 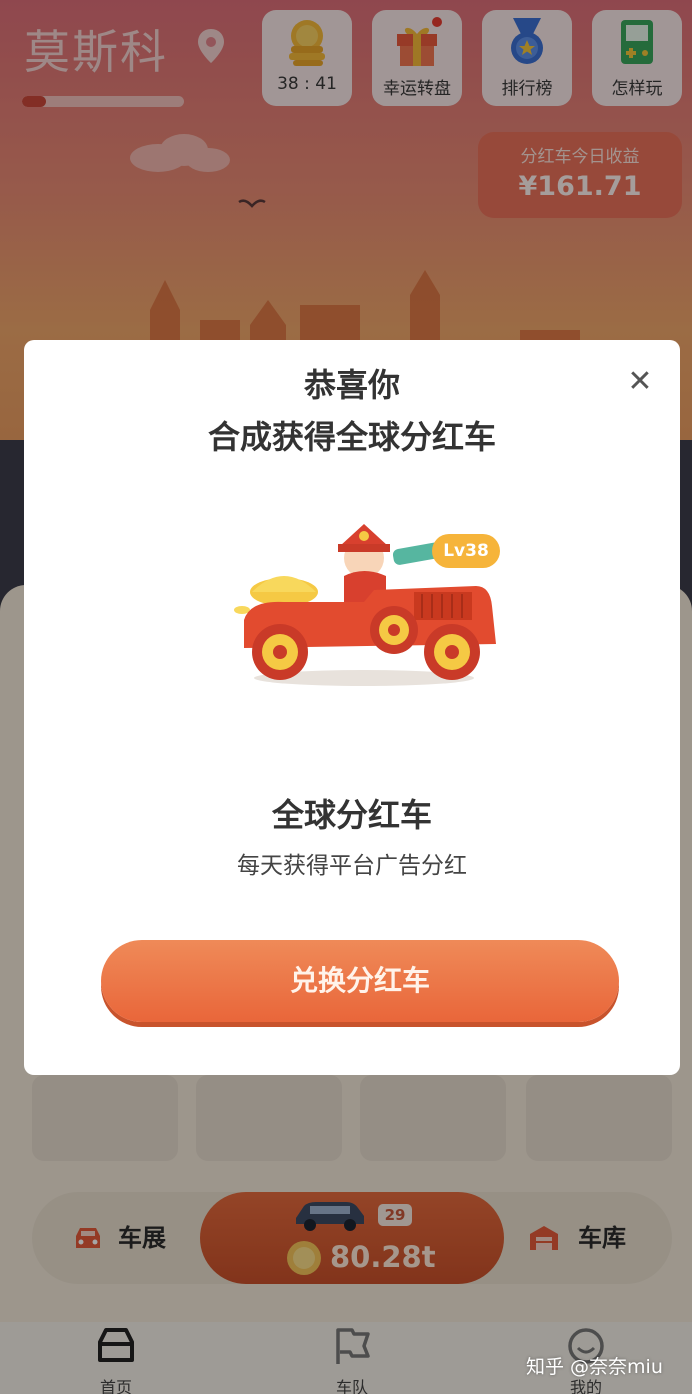 What do you see at coordinates (351, 437) in the screenshot?
I see `modal-subtitle: 合成获得全球分红车` at bounding box center [351, 437].